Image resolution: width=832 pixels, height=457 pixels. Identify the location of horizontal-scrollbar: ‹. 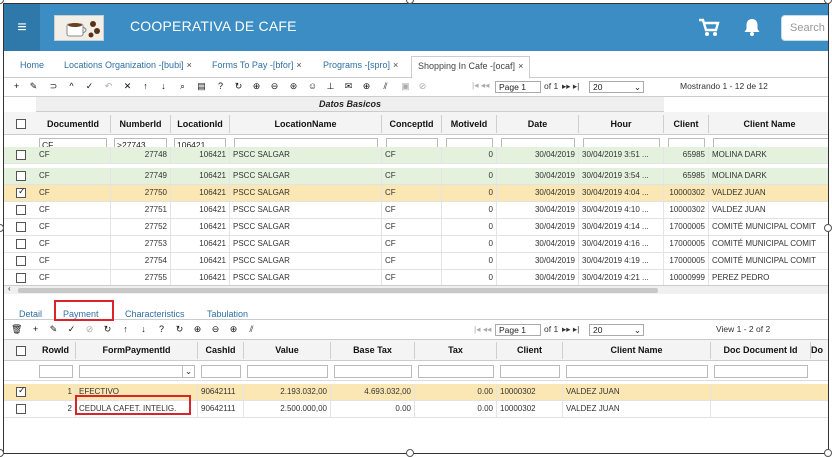
(416, 289).